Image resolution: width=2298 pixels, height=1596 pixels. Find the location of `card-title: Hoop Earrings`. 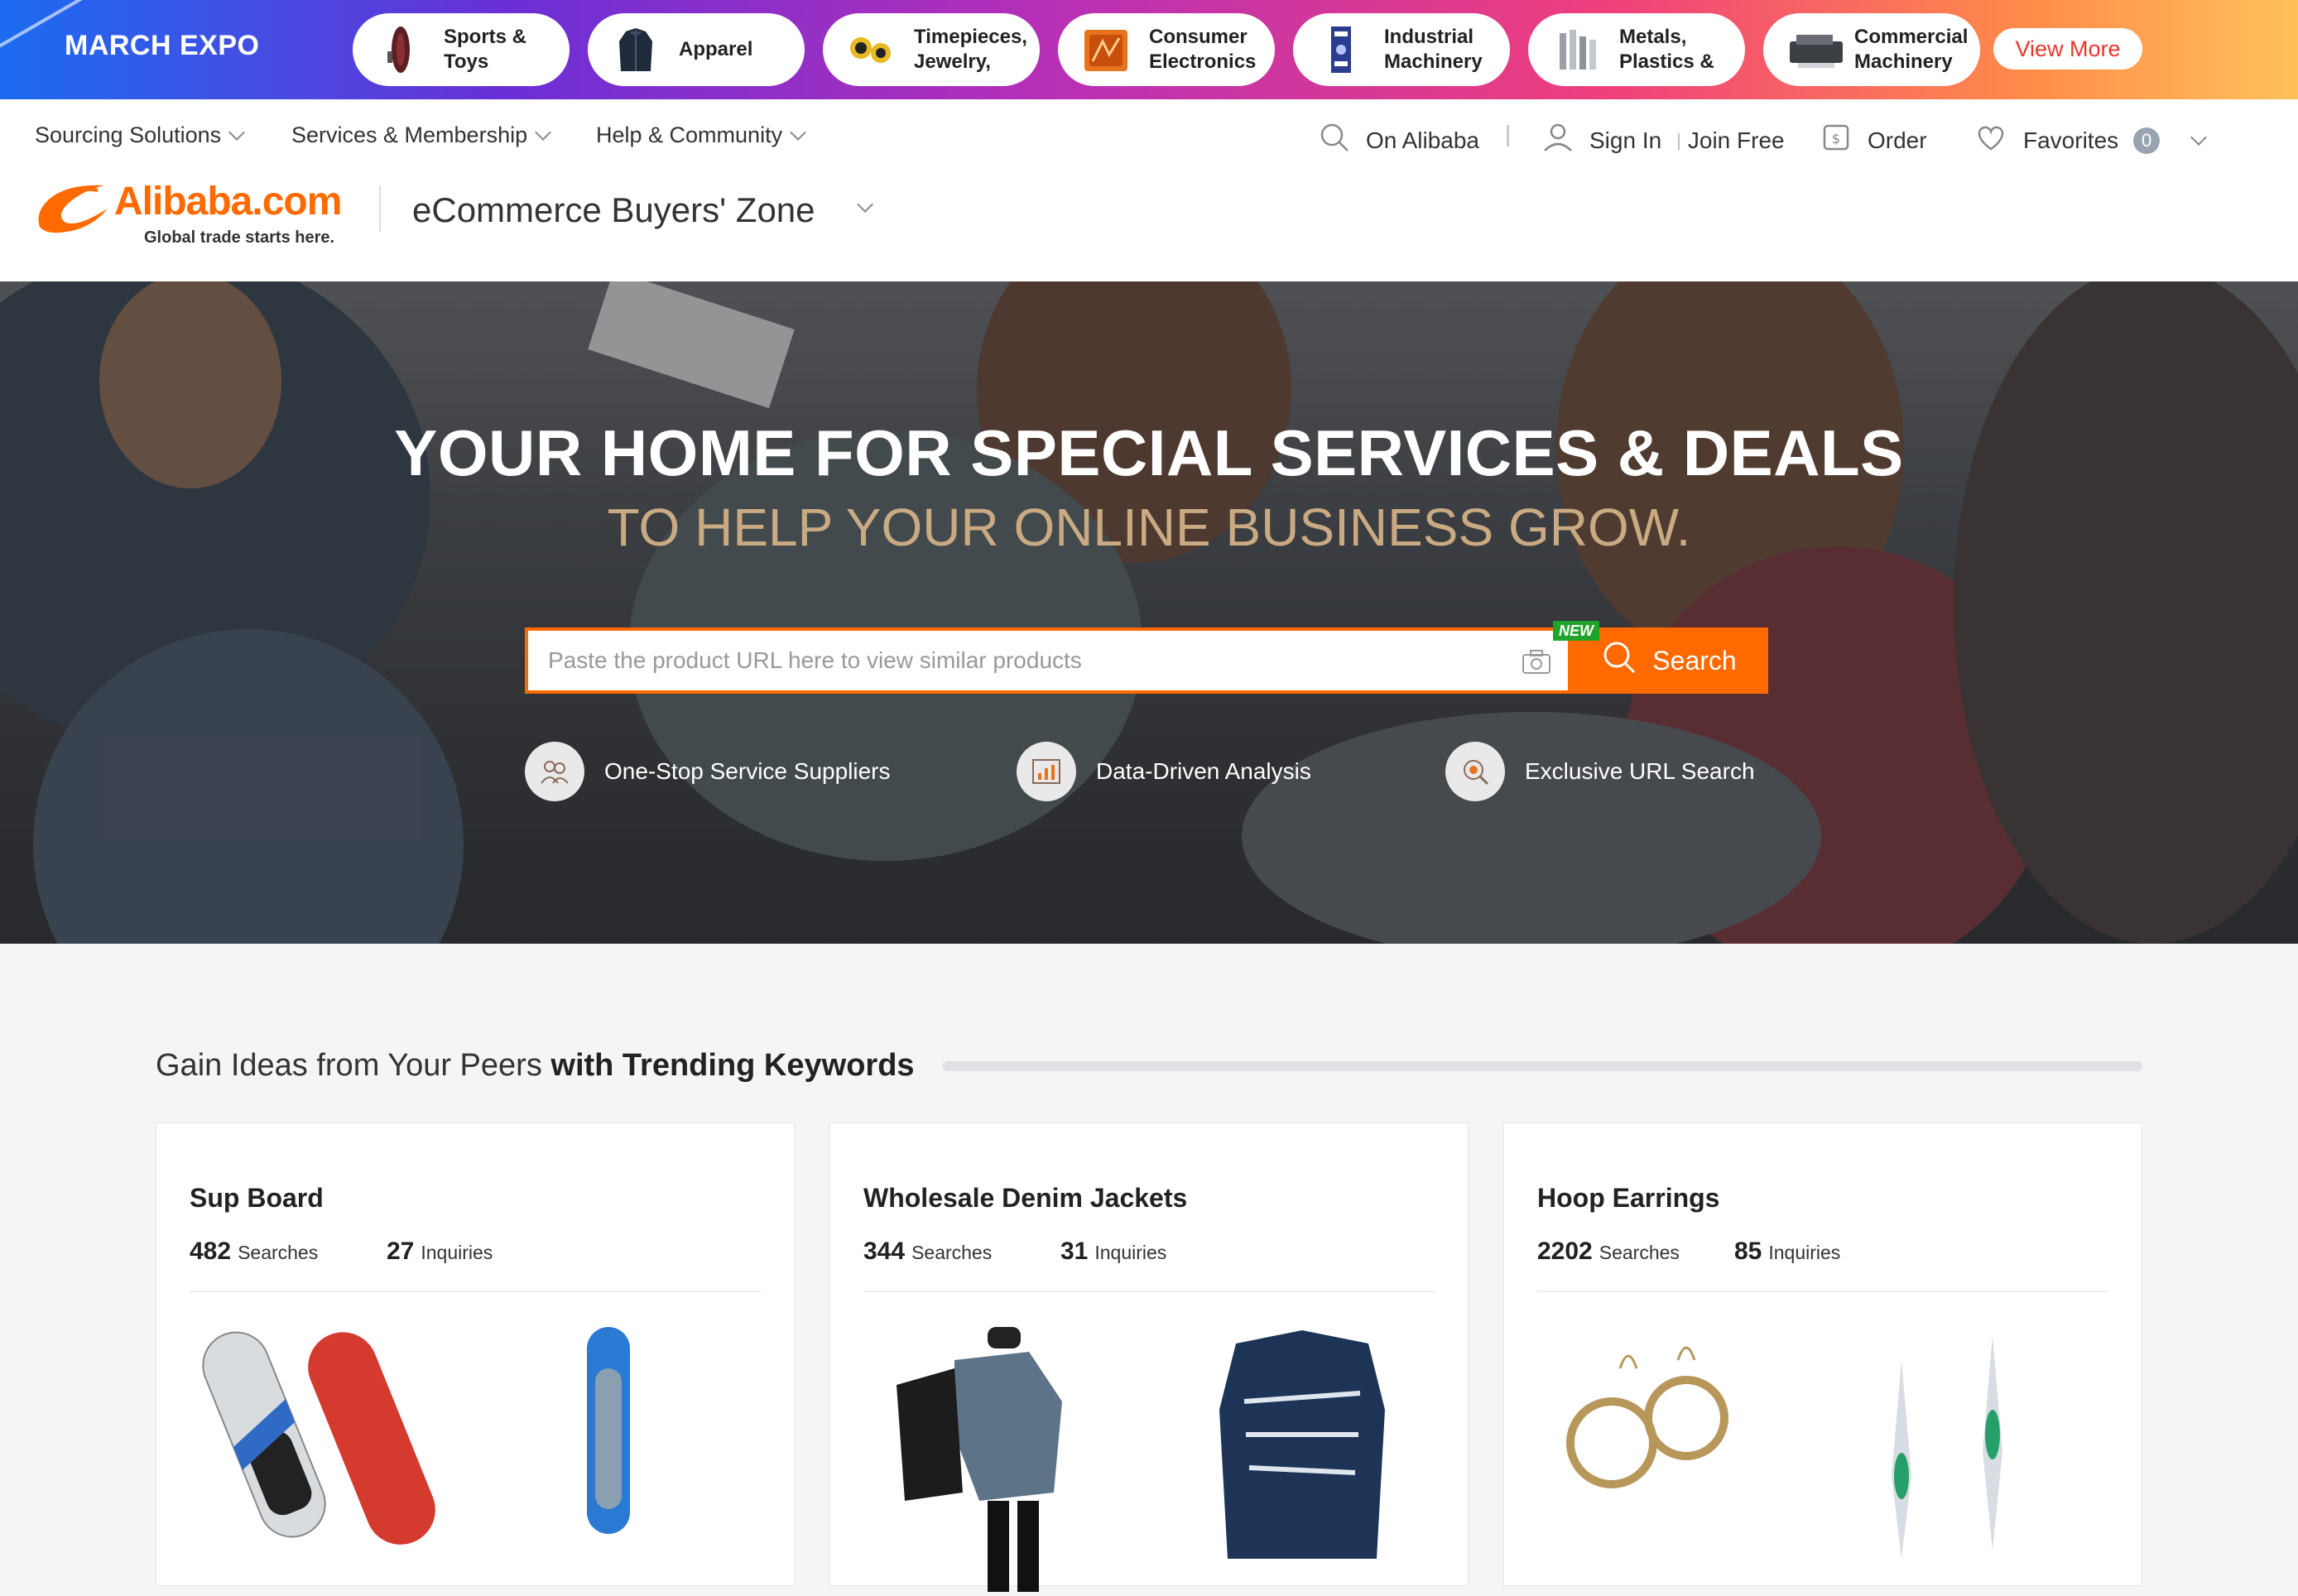

card-title: Hoop Earrings is located at coordinates (1628, 1198).